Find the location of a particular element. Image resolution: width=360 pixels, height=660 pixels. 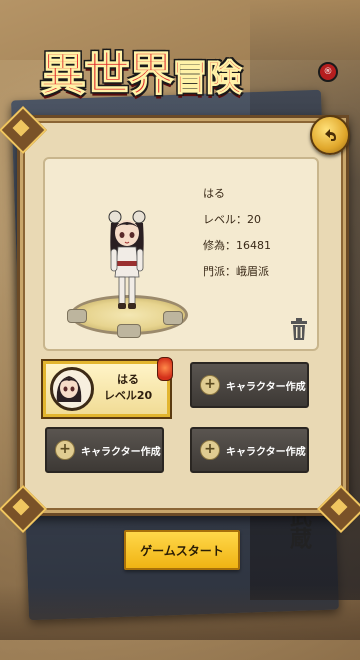

slot-character-level: レベル20 is located at coordinates (128, 395).